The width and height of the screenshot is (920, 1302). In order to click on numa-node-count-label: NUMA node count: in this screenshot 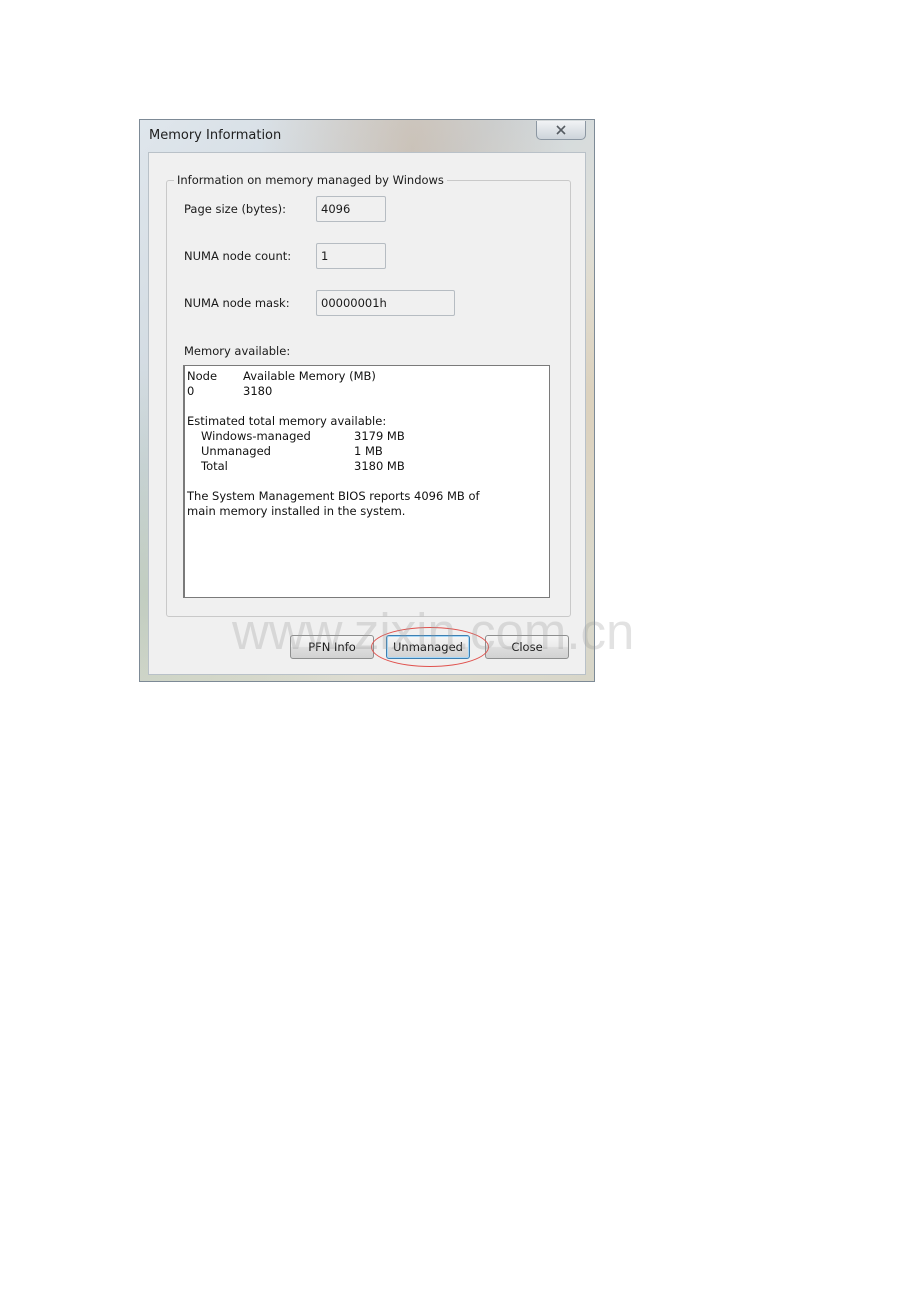, I will do `click(238, 256)`.